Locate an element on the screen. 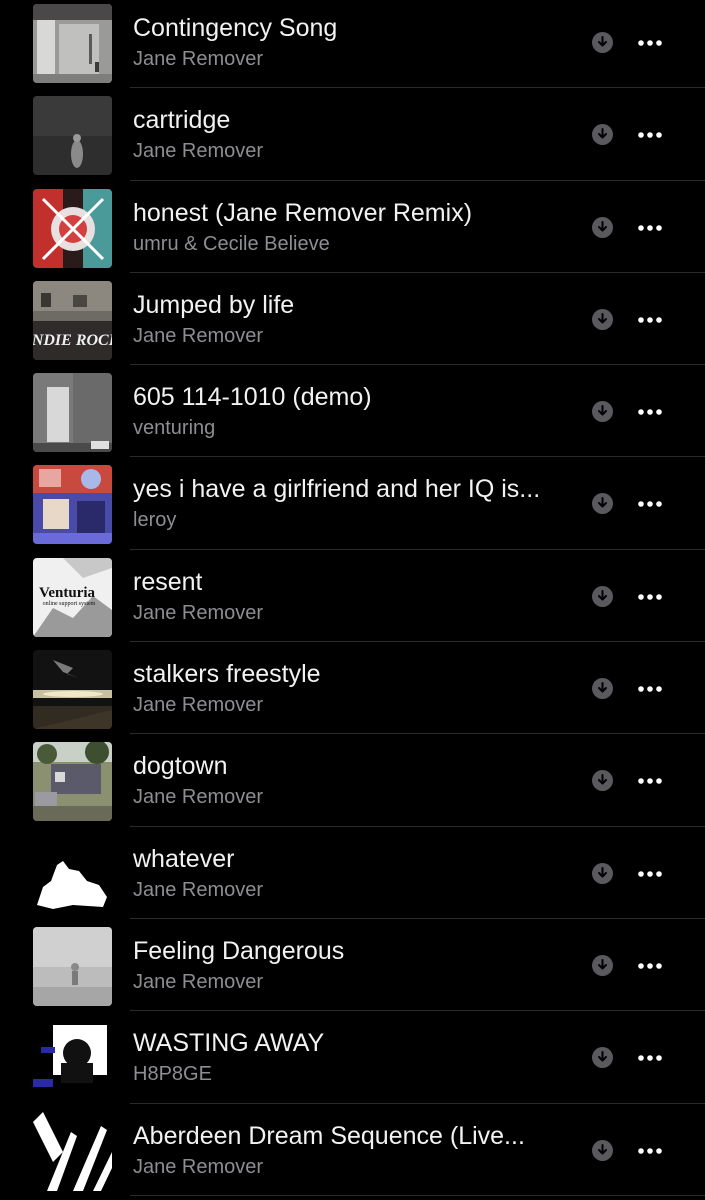 Image resolution: width=705 pixels, height=1200 pixels. song-title: dogtown is located at coordinates (180, 766).